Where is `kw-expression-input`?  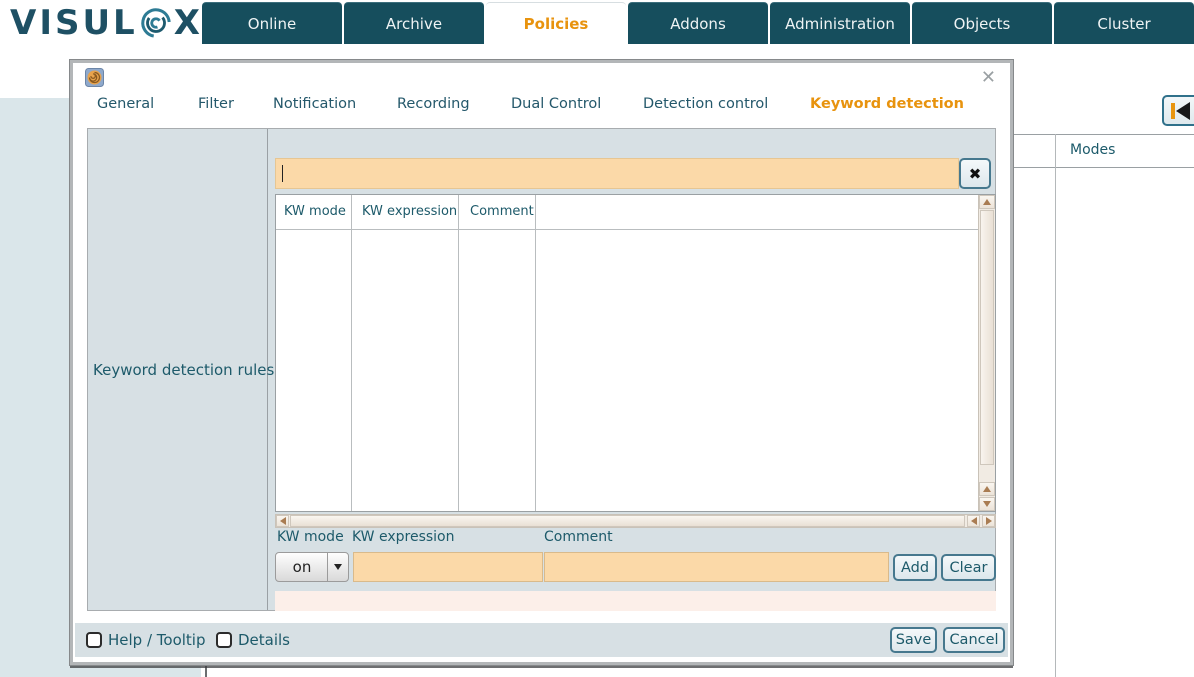 kw-expression-input is located at coordinates (448, 567).